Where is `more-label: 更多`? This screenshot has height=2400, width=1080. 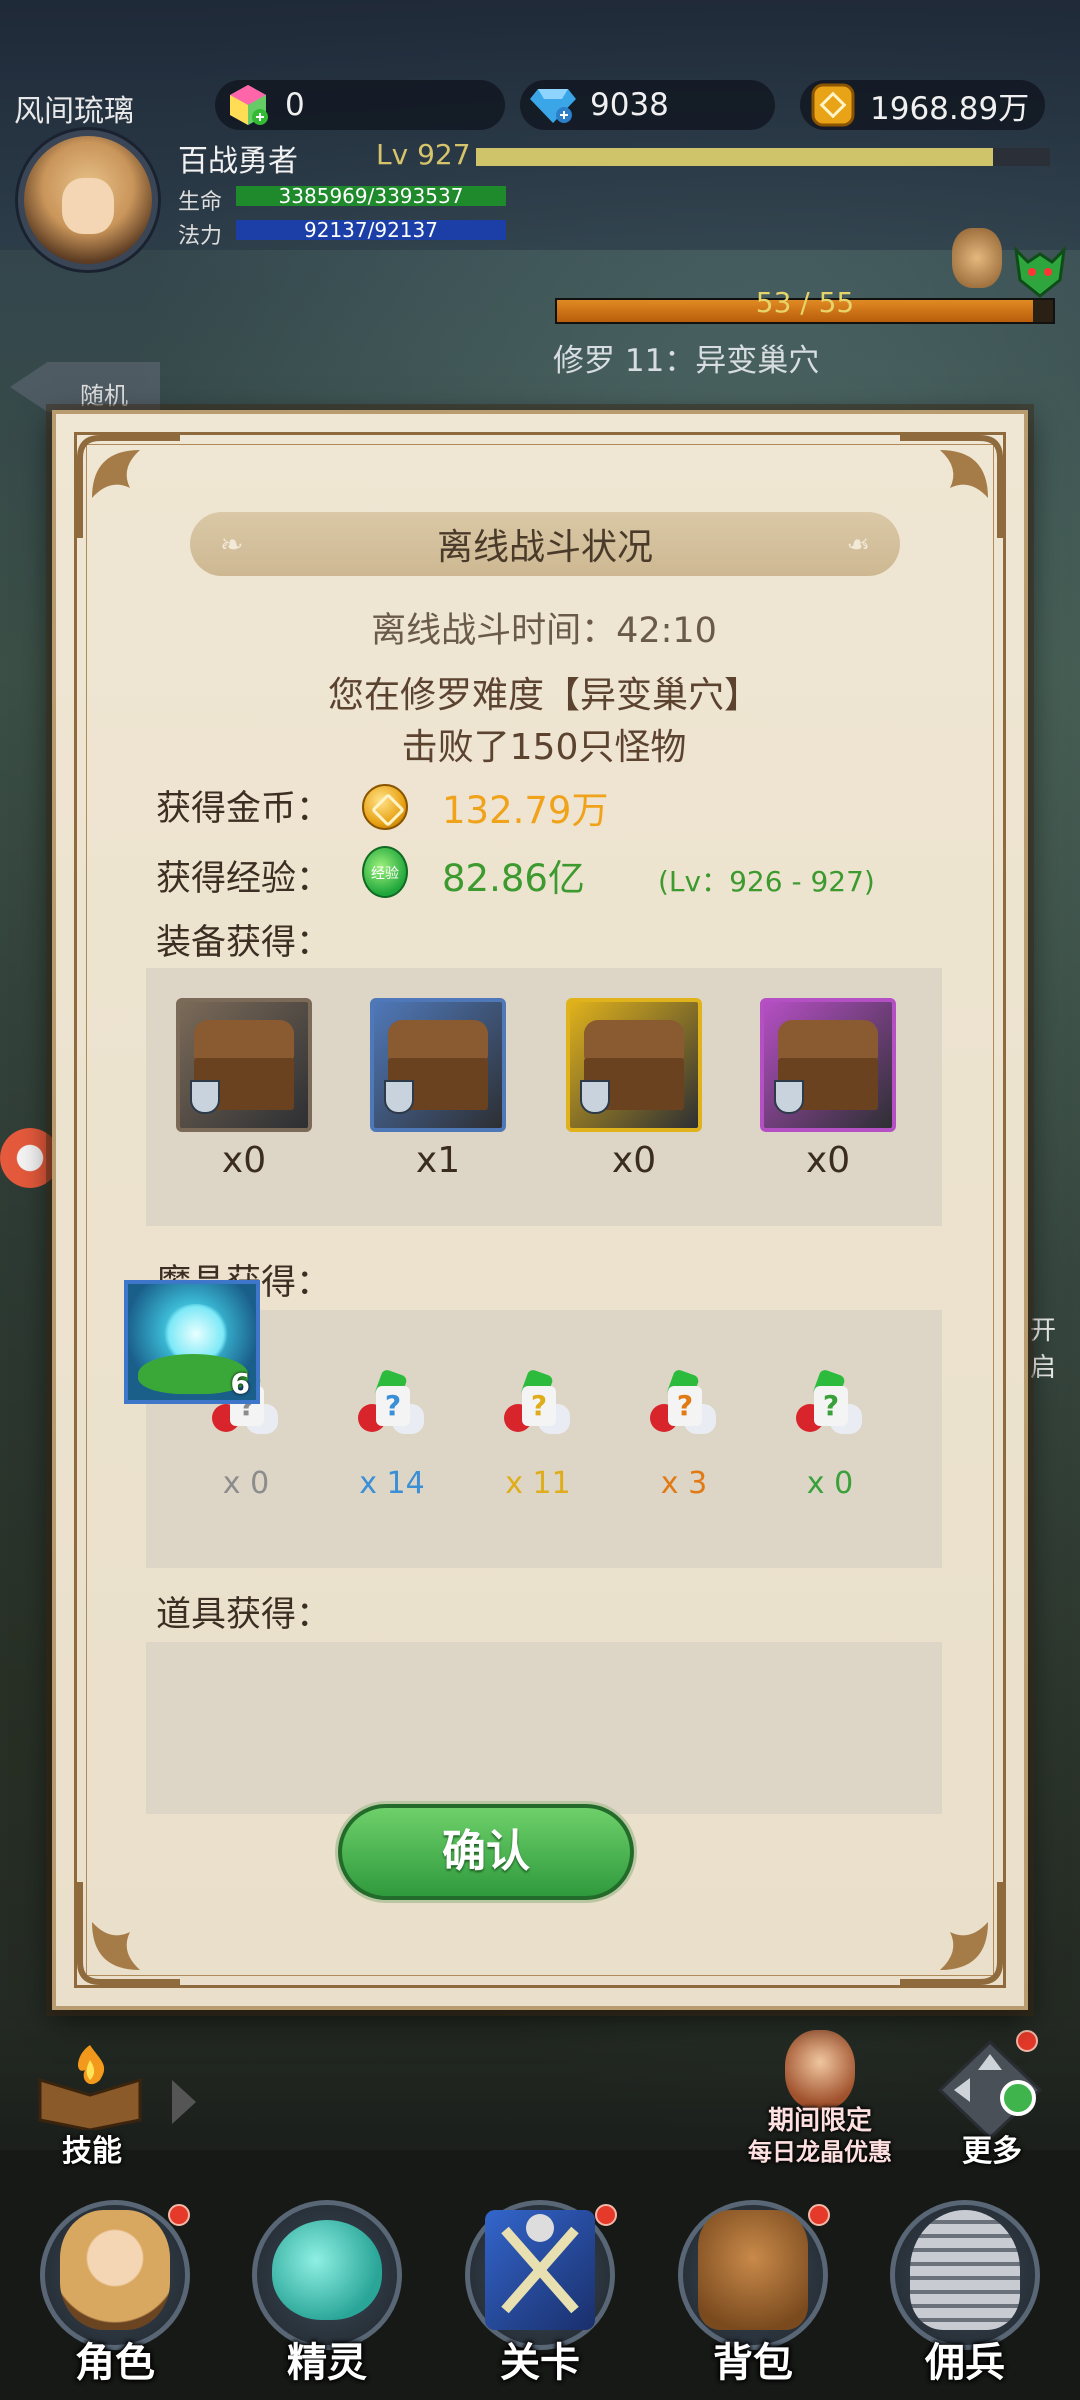
more-label: 更多 is located at coordinates (992, 2151).